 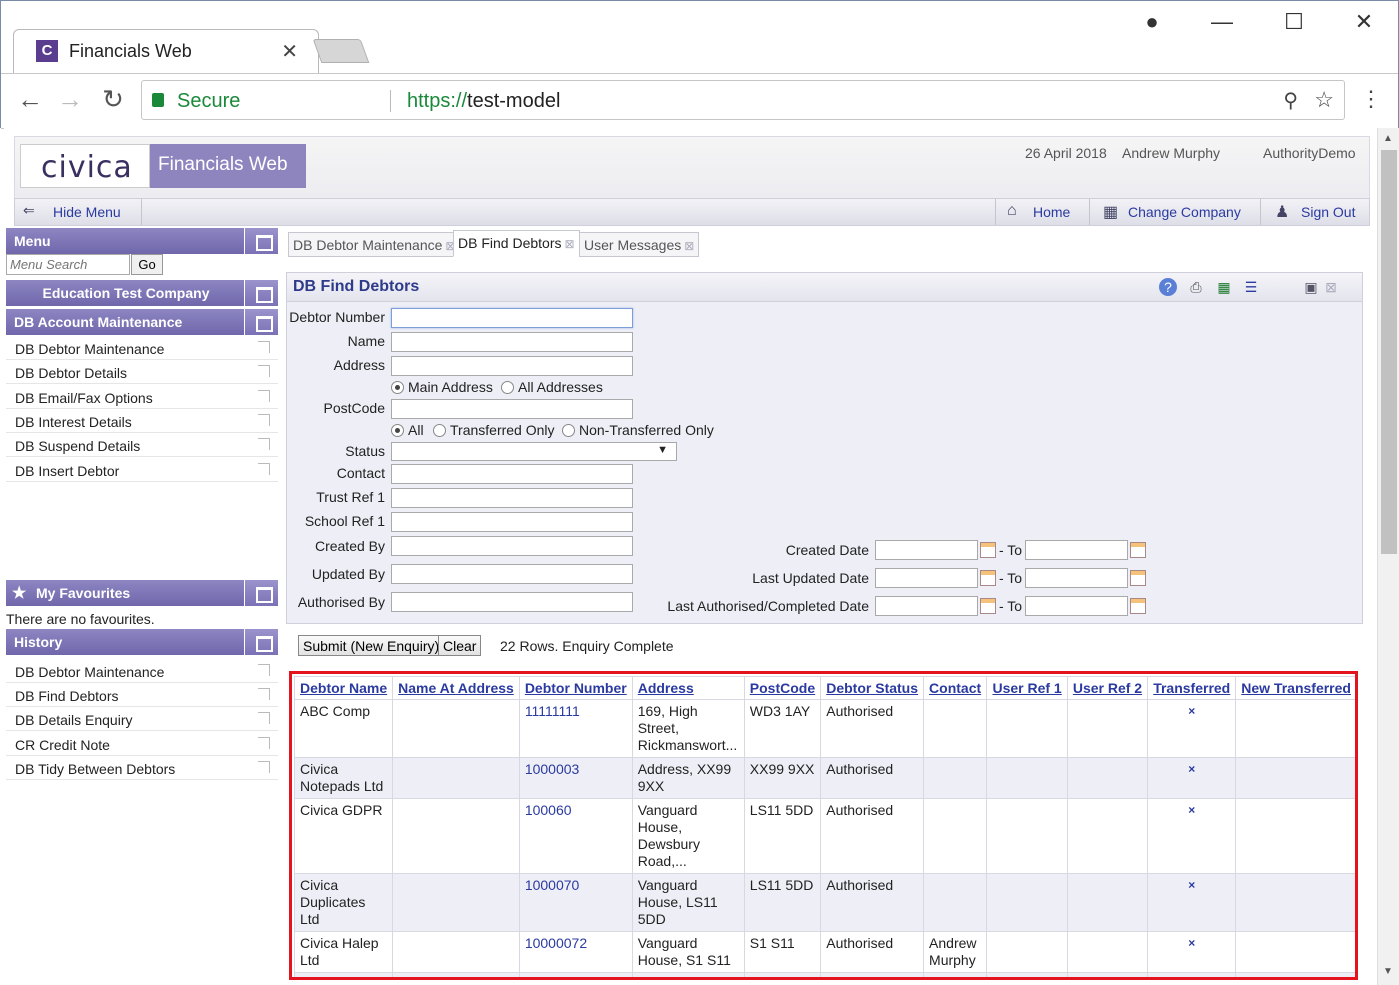 What do you see at coordinates (512, 342) in the screenshot?
I see `name-input` at bounding box center [512, 342].